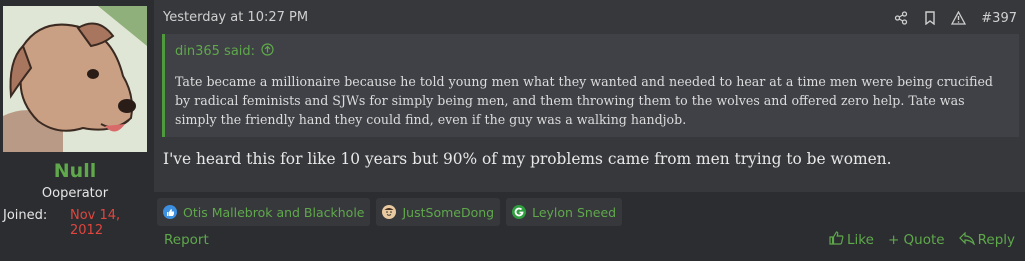 This screenshot has width=1025, height=261. I want to click on username: Null, so click(75, 171).